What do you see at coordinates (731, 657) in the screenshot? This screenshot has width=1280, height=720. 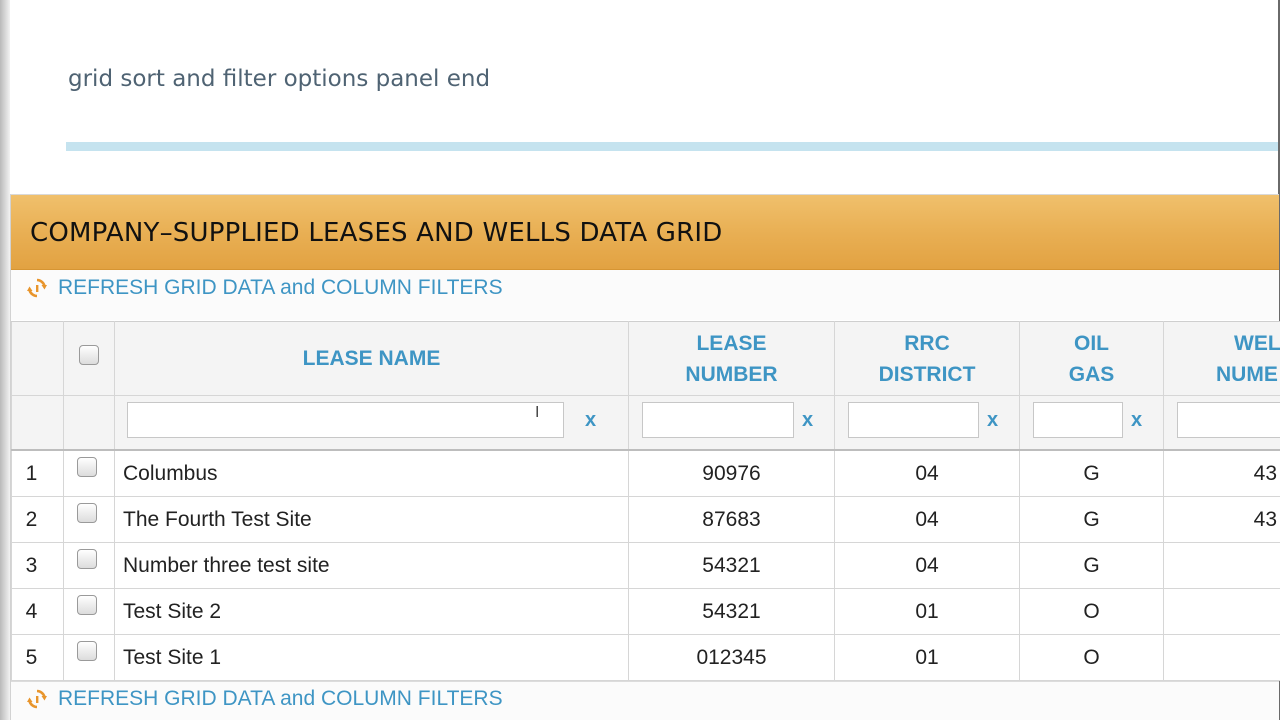 I see `cell-lease-number: 012345` at bounding box center [731, 657].